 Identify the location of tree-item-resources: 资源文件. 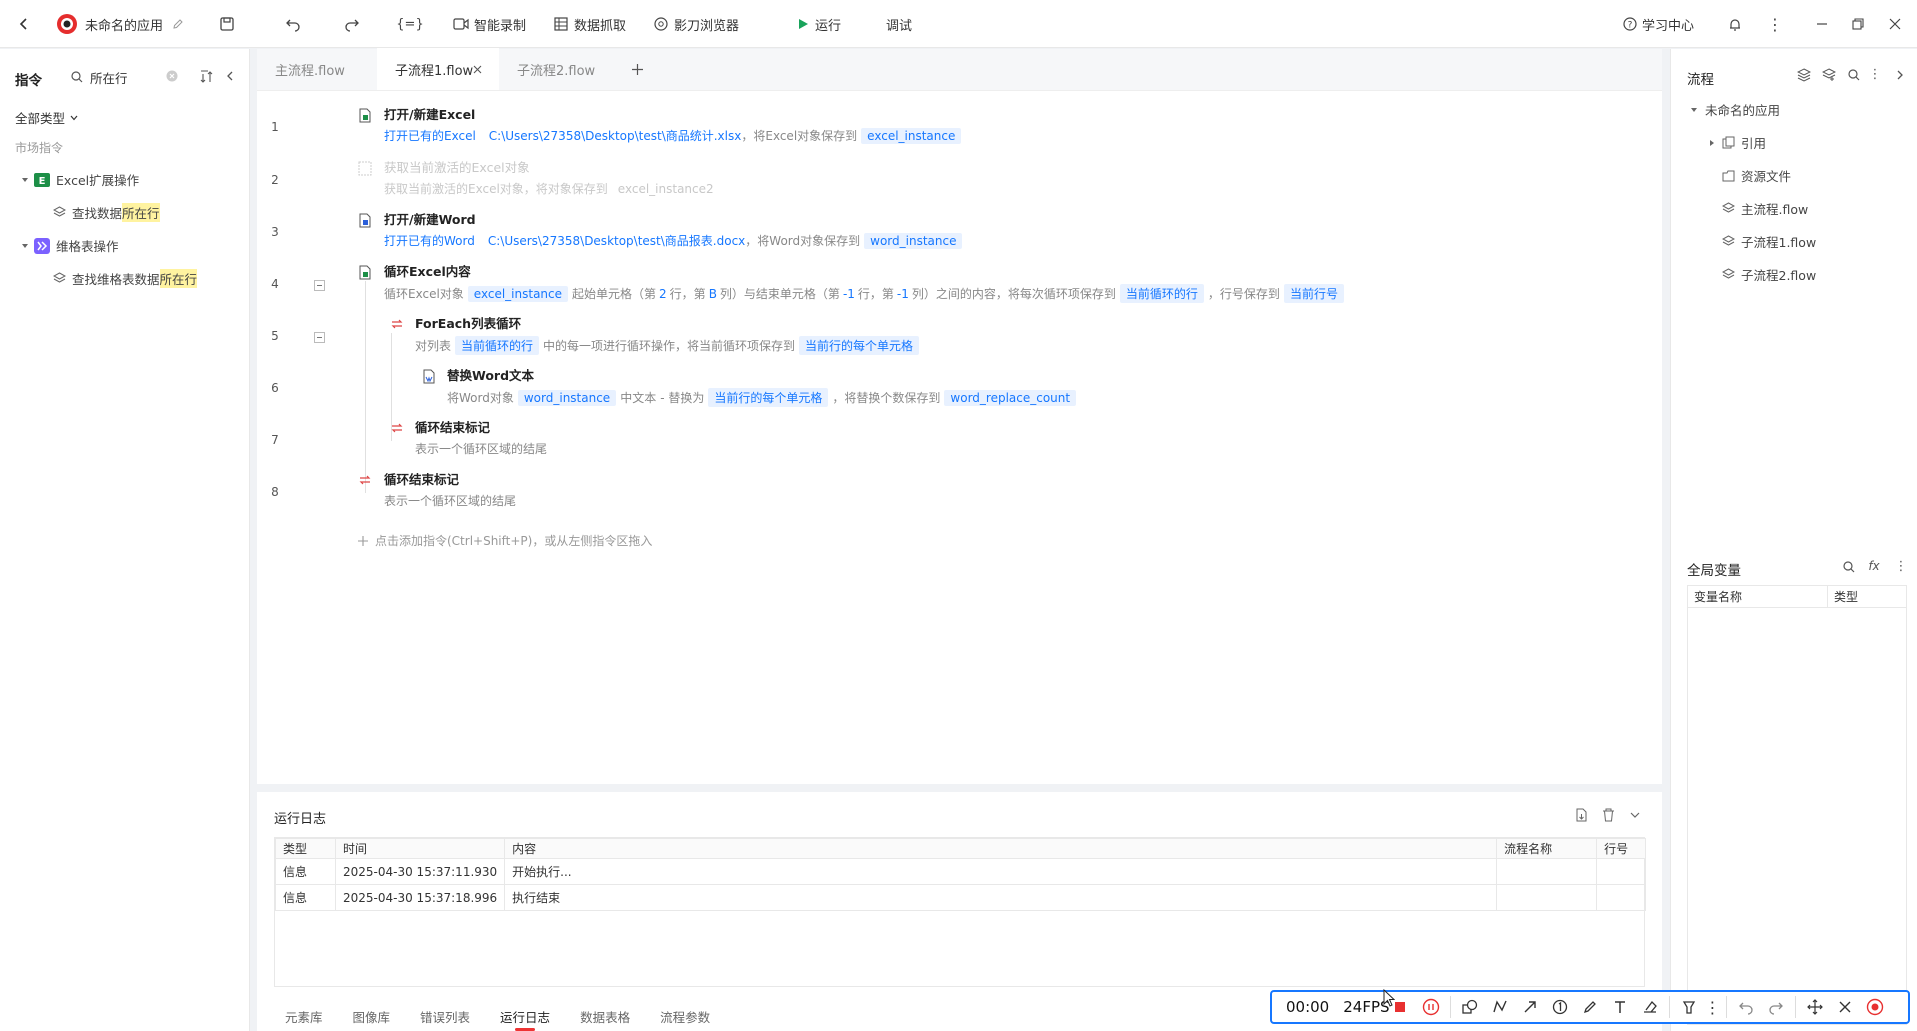
(1756, 175).